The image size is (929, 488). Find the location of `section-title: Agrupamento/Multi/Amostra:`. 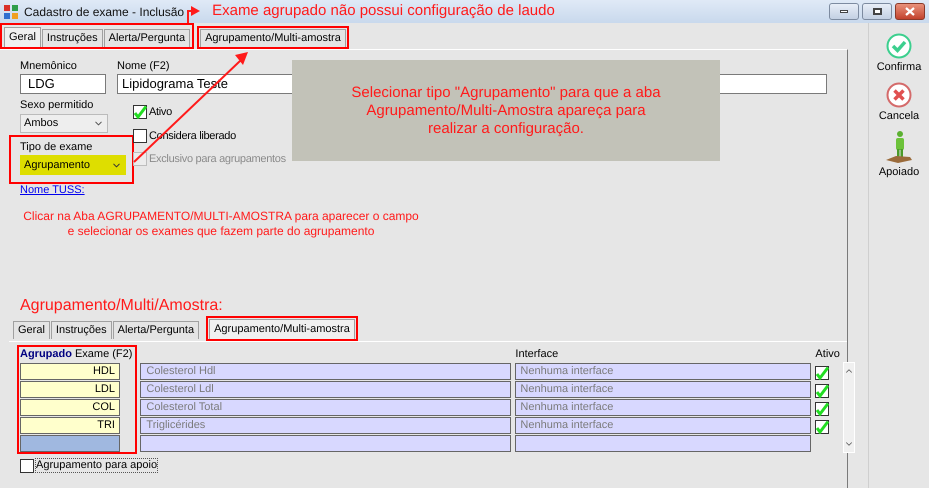

section-title: Agrupamento/Multi/Amostra: is located at coordinates (121, 306).